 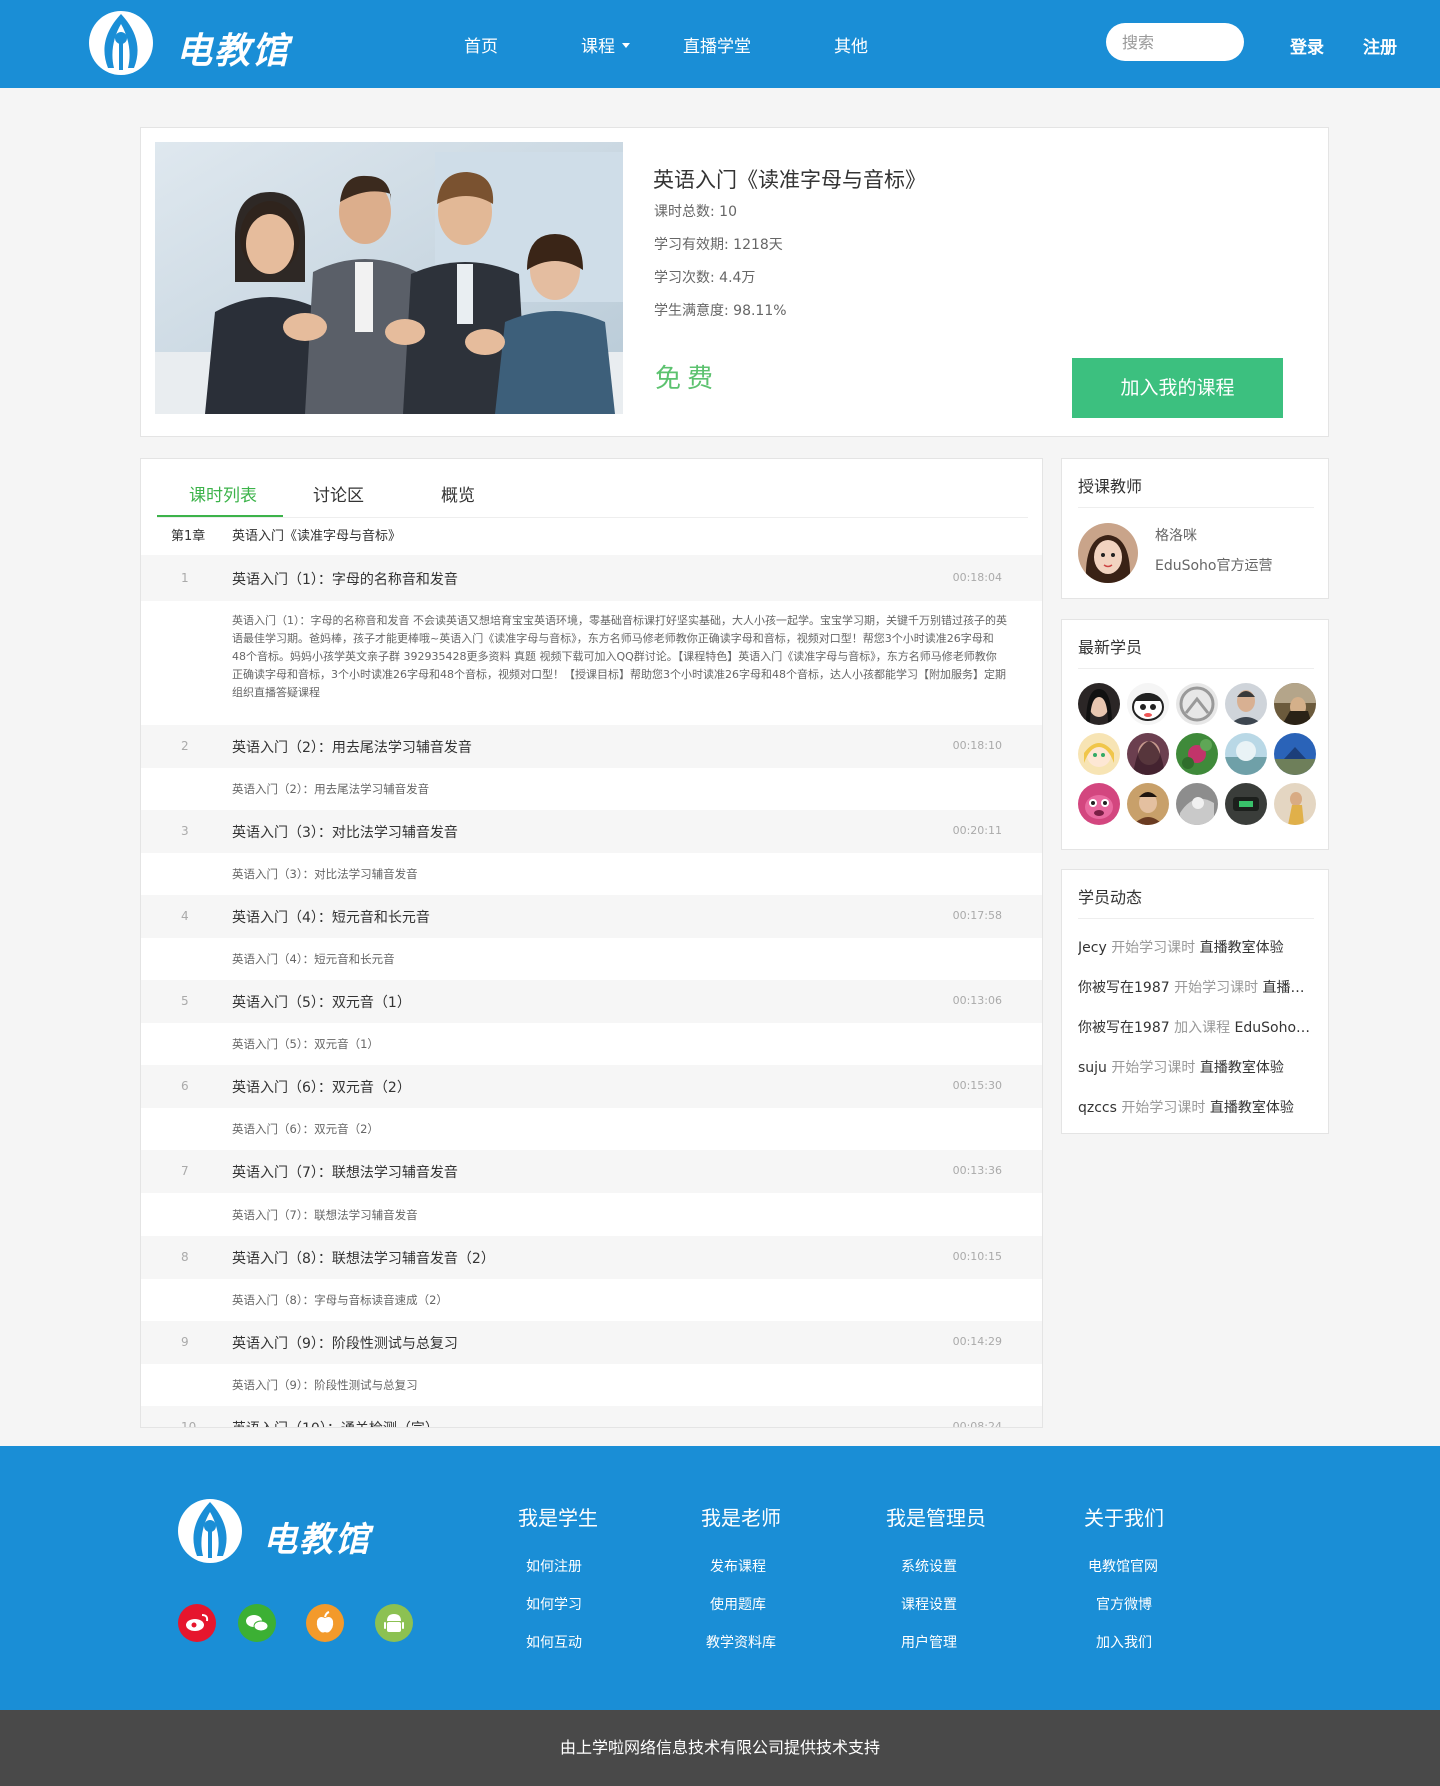 What do you see at coordinates (317, 1540) in the screenshot?
I see `logo-text: 电教馆` at bounding box center [317, 1540].